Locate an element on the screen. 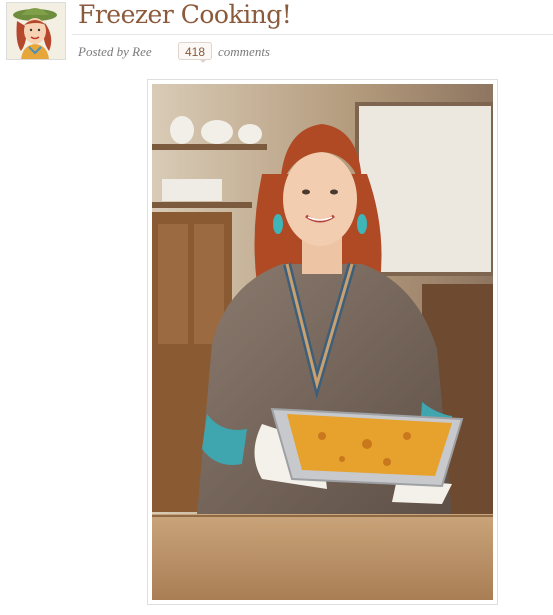 This screenshot has height=615, width=553. post-author-line: Posted by Ree is located at coordinates (115, 51).